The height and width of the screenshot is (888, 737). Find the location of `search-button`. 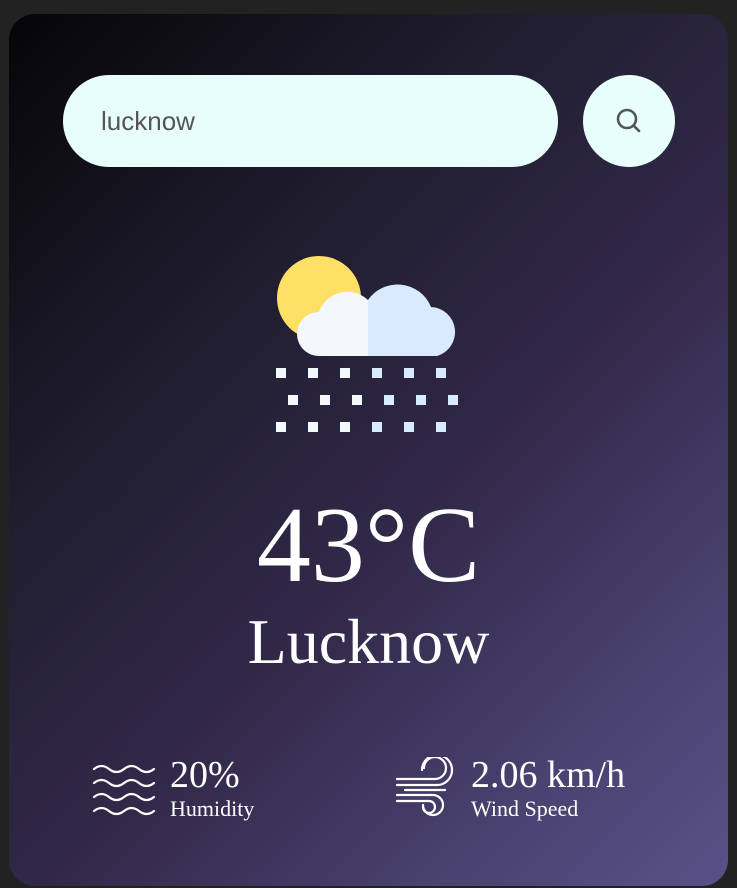

search-button is located at coordinates (629, 121).